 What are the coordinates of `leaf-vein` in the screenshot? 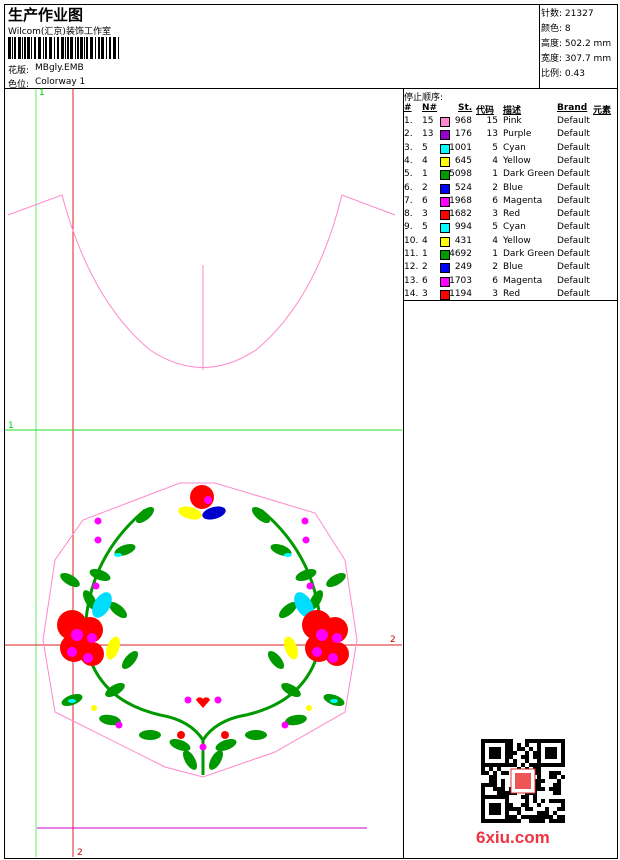 It's located at (118, 555).